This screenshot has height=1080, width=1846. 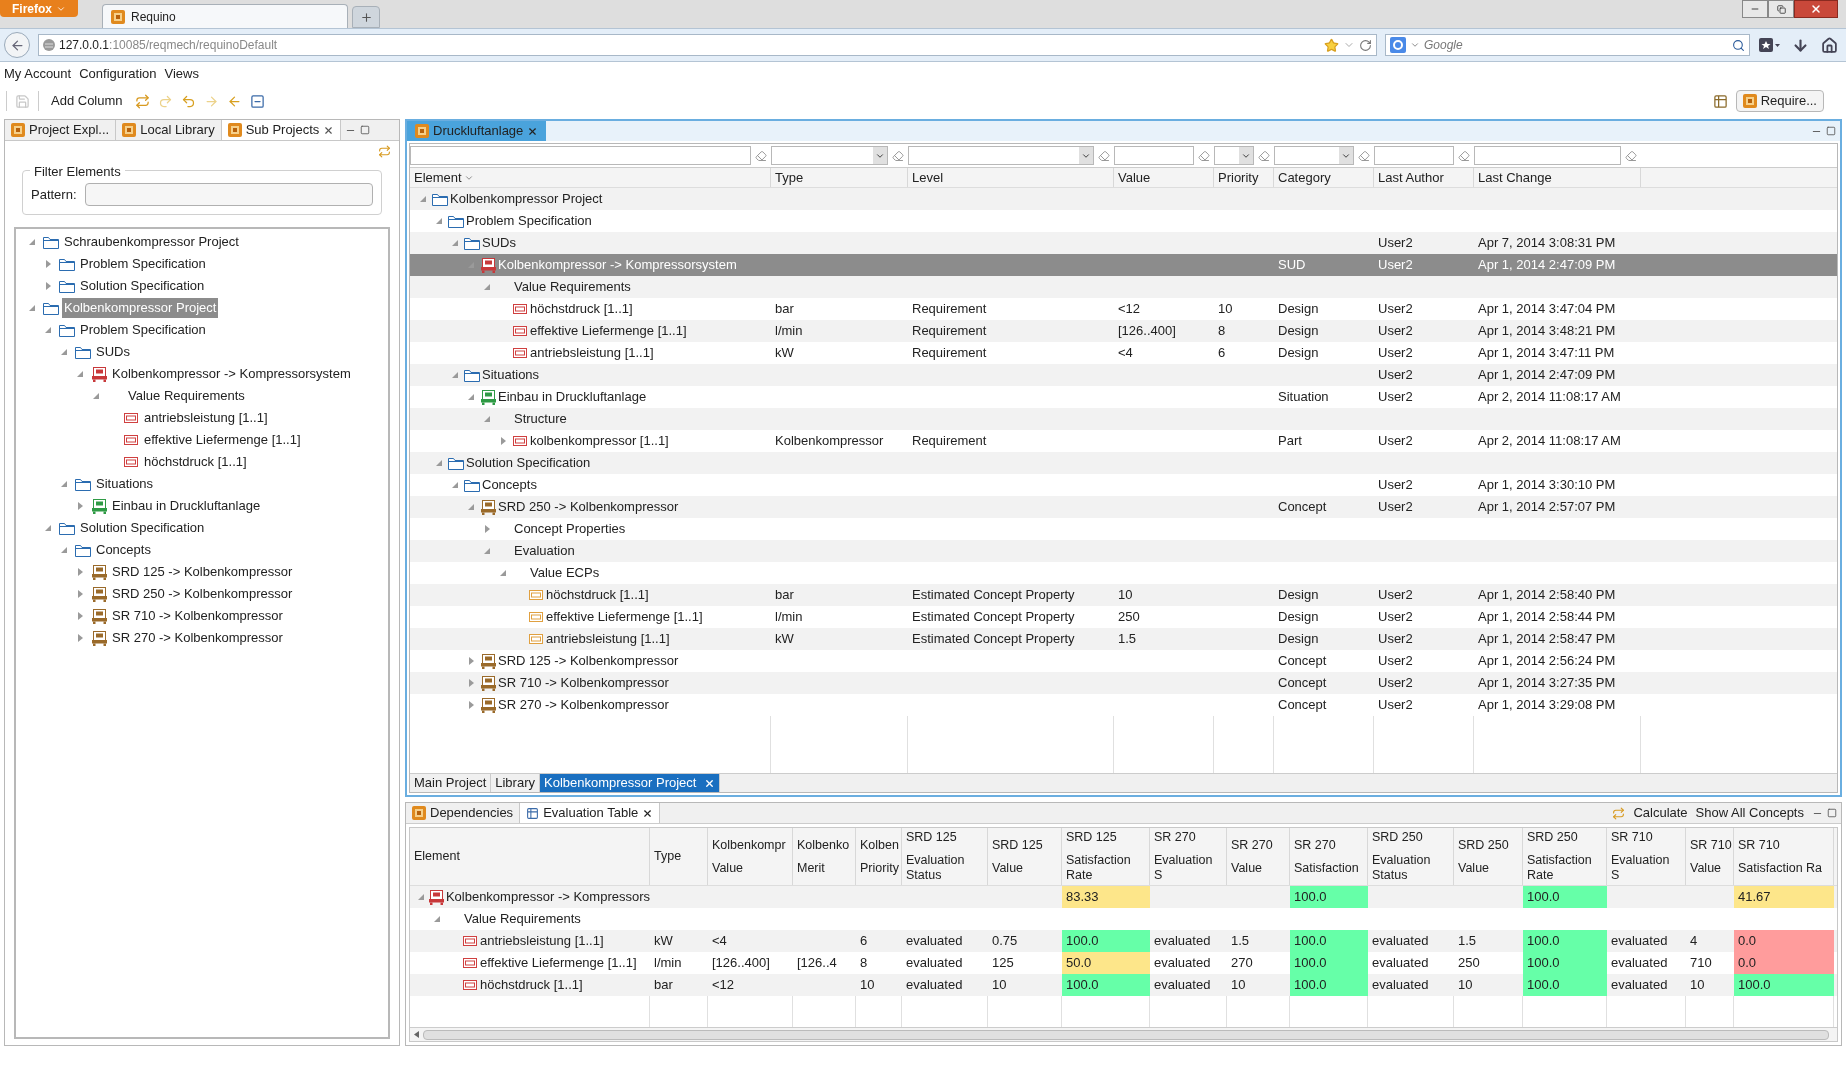 I want to click on table-row: SR 710 -> Kolbenkompressor Concept User2 Apr 1, 2014 3:27:35 PM, so click(x=1123, y=683).